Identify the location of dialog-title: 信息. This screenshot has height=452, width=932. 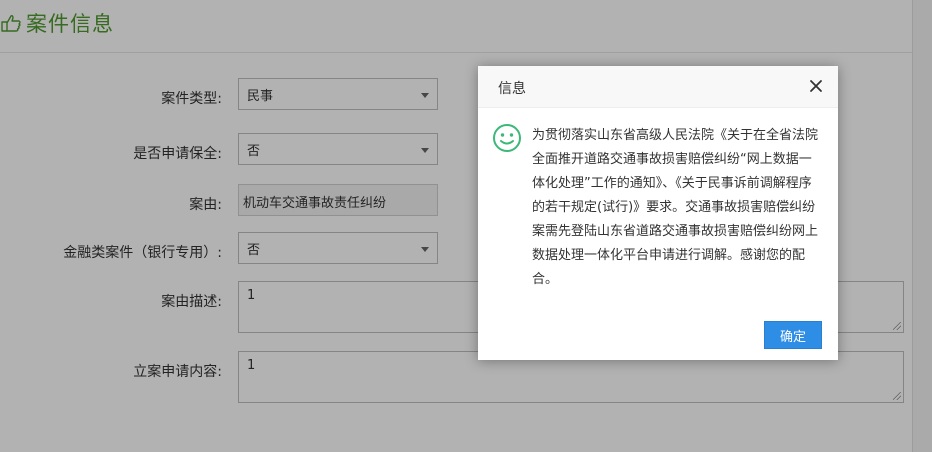
(512, 89).